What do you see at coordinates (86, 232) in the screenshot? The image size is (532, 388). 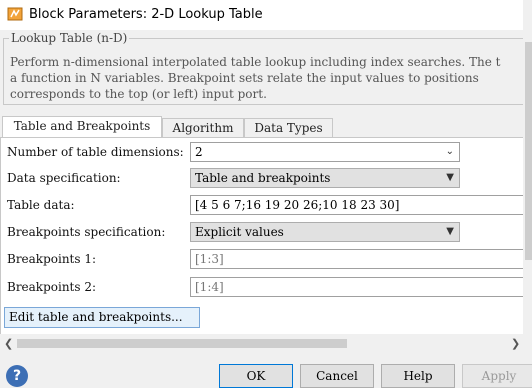 I see `bp-spec-label: Breakpoints specification:` at bounding box center [86, 232].